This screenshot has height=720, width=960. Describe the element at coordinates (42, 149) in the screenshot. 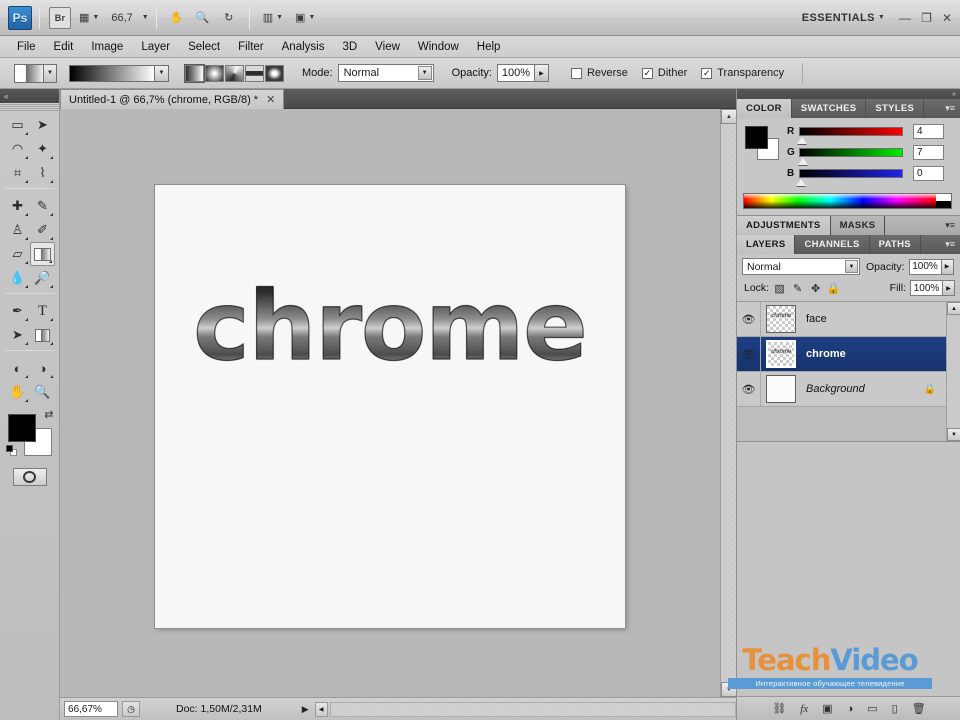

I see `tool-magic-wand: ✦` at that location.